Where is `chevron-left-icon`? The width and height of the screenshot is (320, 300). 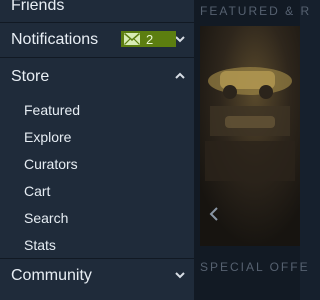 chevron-left-icon is located at coordinates (214, 214).